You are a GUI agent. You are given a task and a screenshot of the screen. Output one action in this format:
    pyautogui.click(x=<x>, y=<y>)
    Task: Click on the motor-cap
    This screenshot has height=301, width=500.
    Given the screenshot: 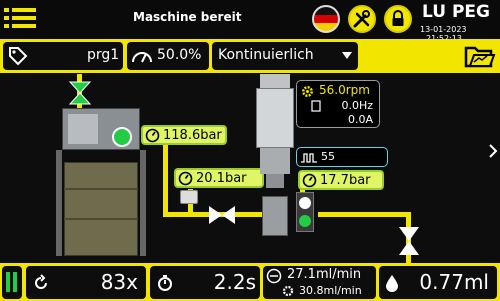 What is the action you would take?
    pyautogui.click(x=275, y=81)
    